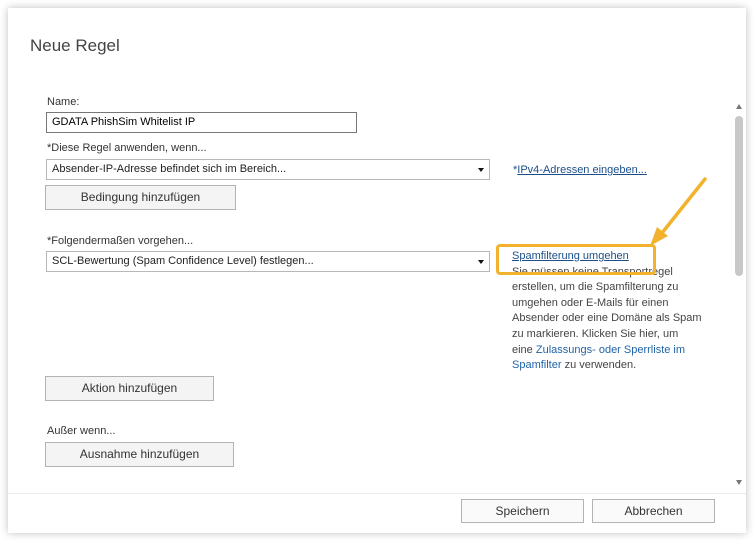 This screenshot has height=541, width=754. I want to click on footer-divider, so click(377, 493).